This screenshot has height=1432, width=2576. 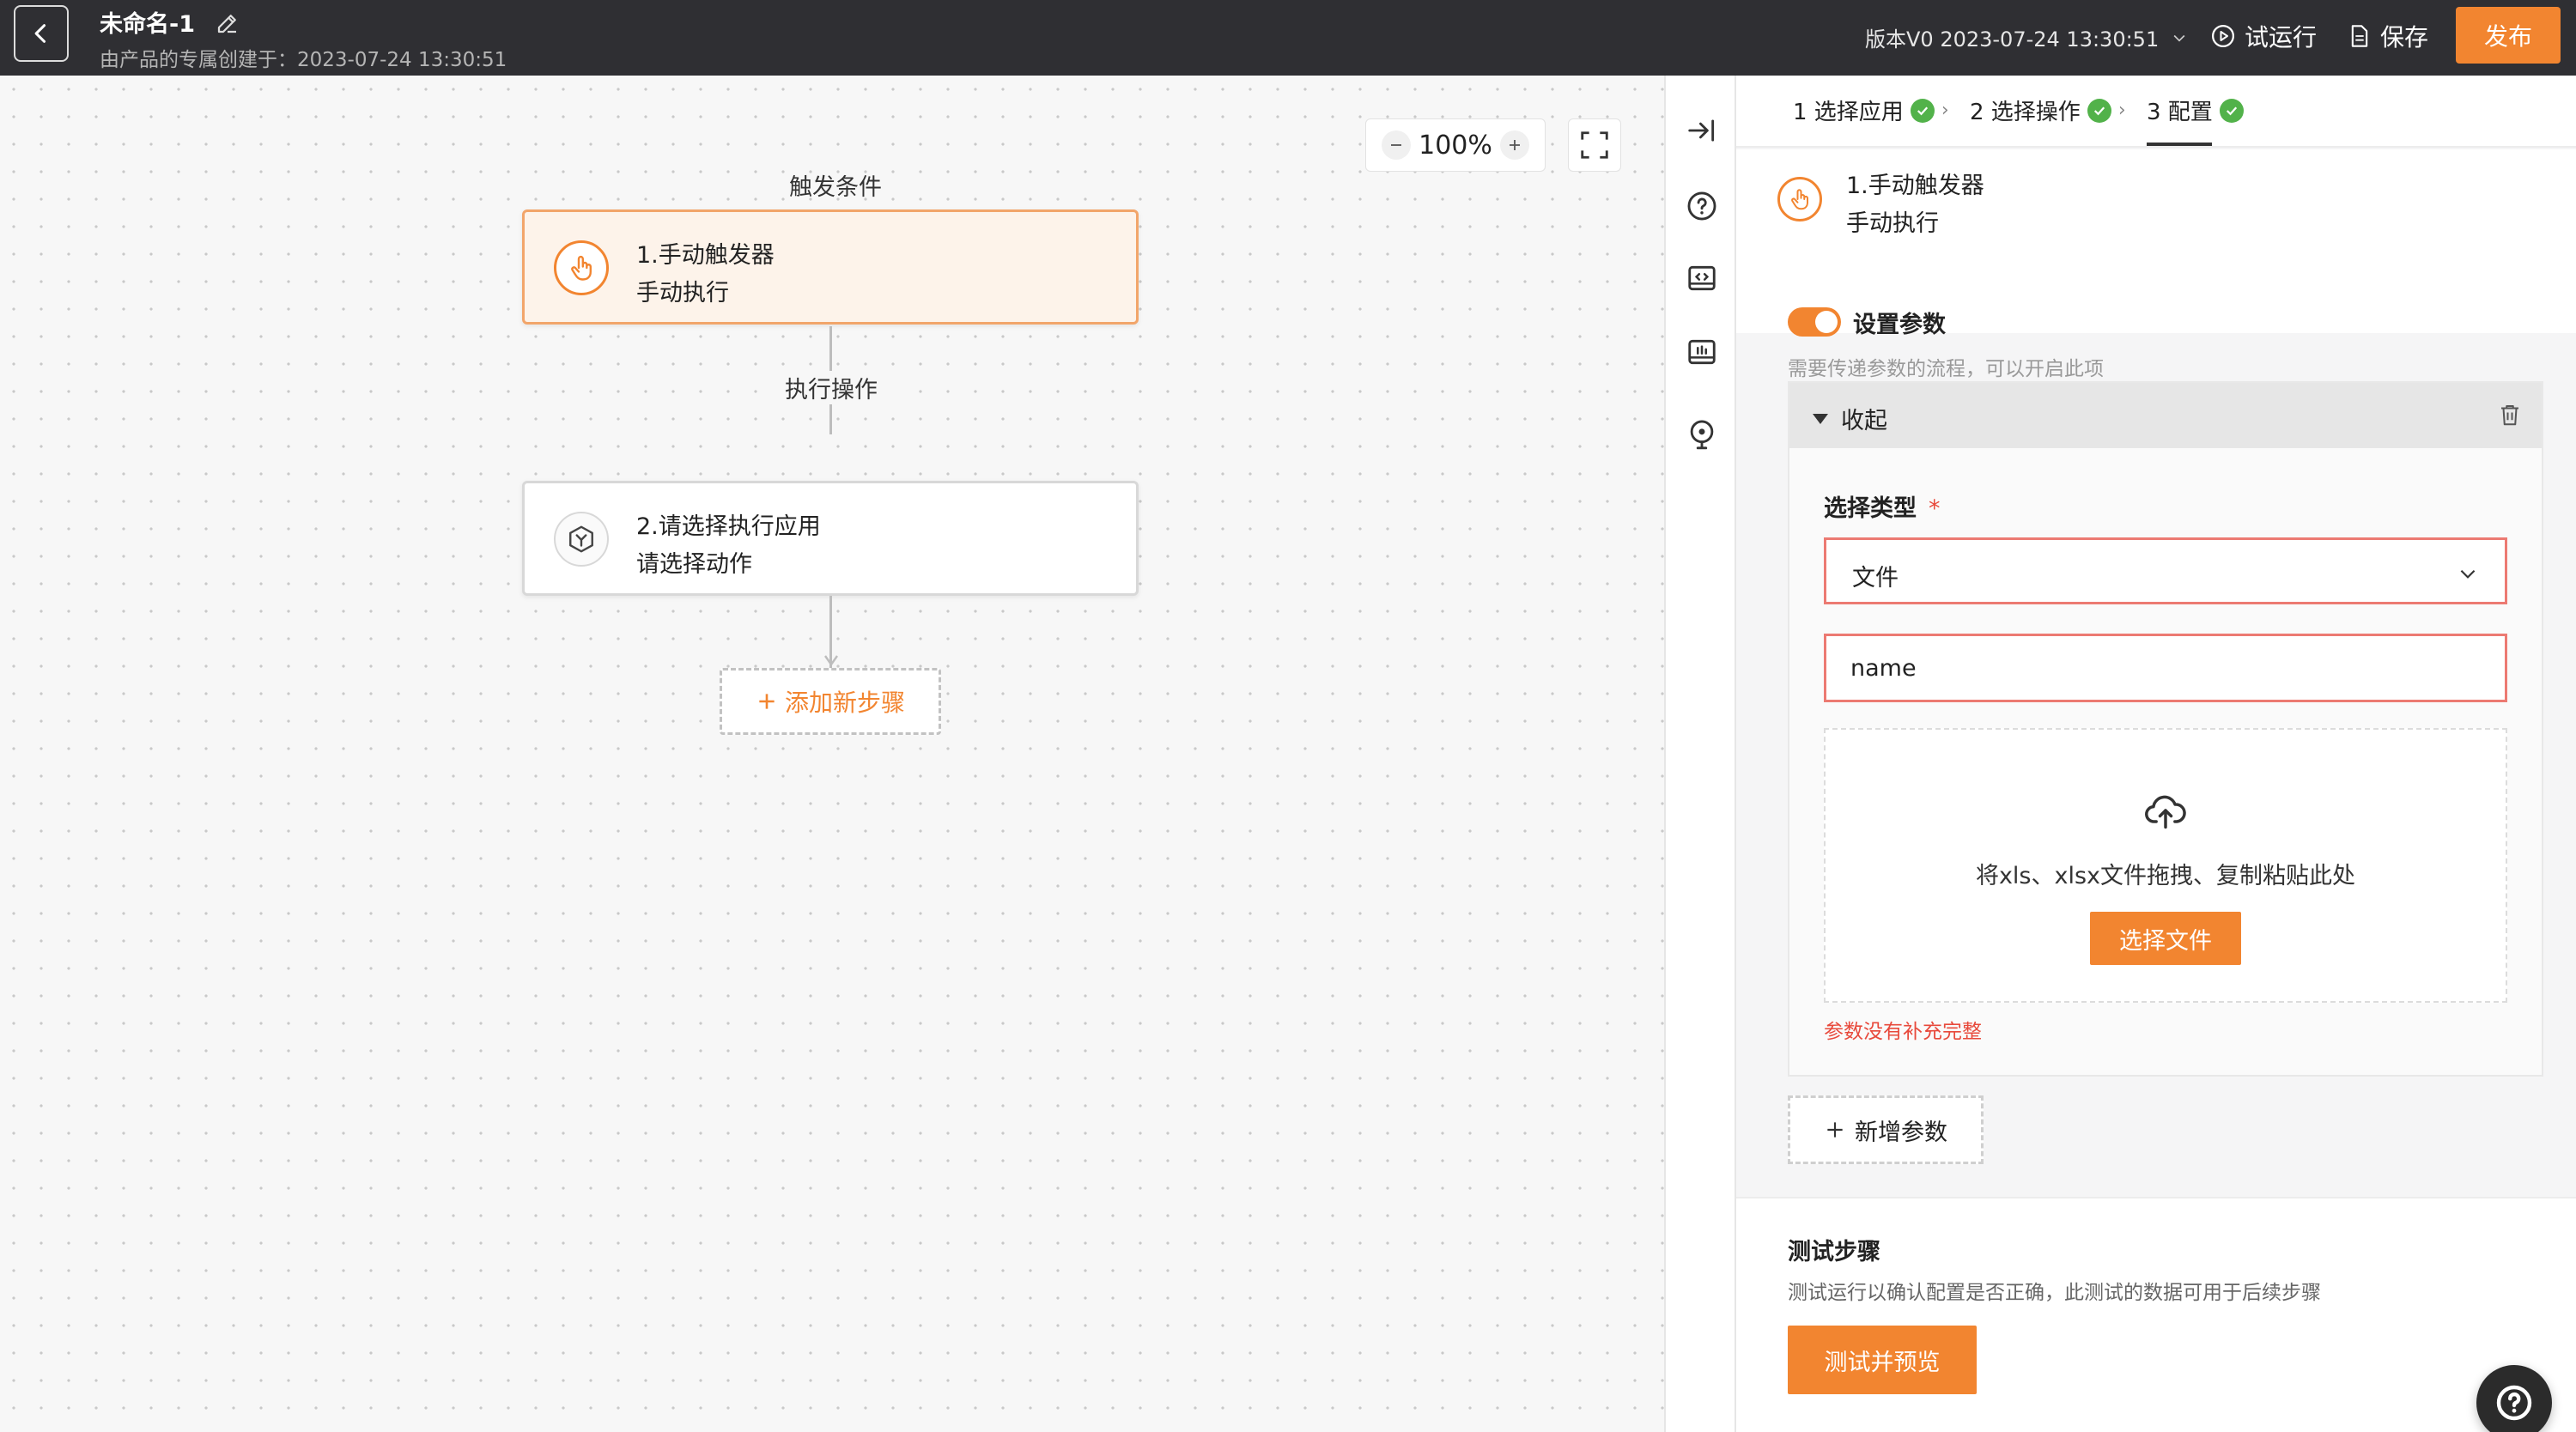 What do you see at coordinates (705, 255) in the screenshot?
I see `node-trigger-title: 1.手动触发器` at bounding box center [705, 255].